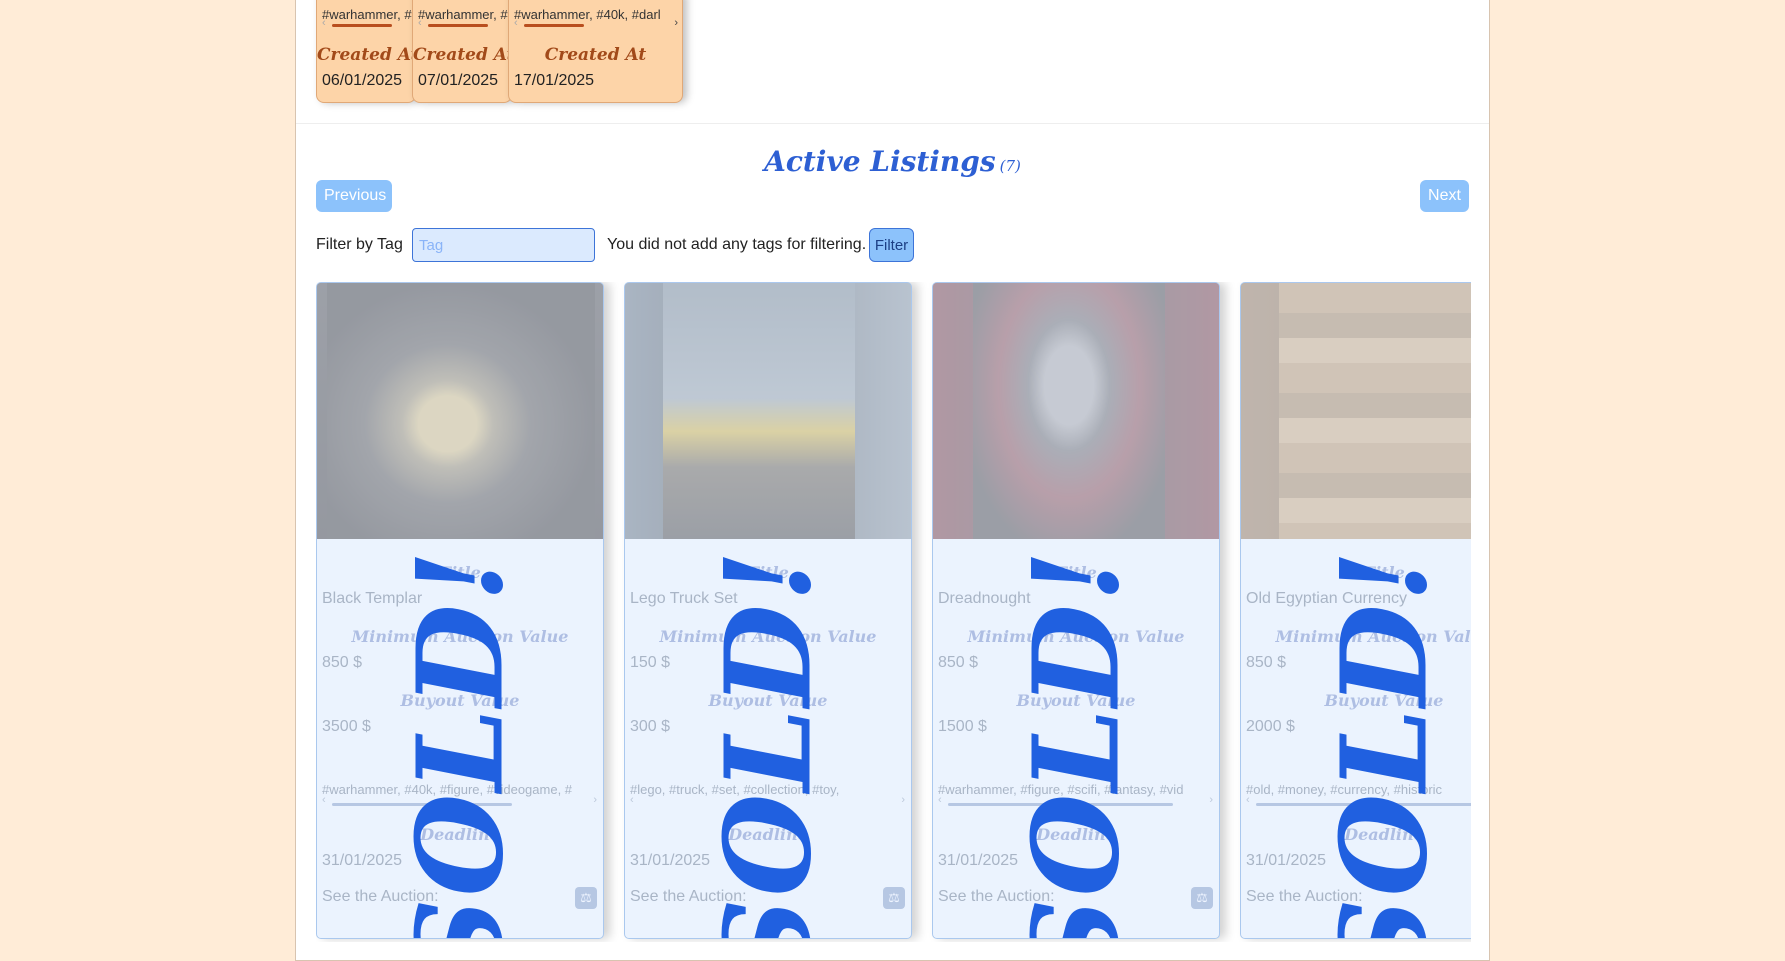  Describe the element at coordinates (346, 726) in the screenshot. I see `buyout-value: 3500 $` at that location.